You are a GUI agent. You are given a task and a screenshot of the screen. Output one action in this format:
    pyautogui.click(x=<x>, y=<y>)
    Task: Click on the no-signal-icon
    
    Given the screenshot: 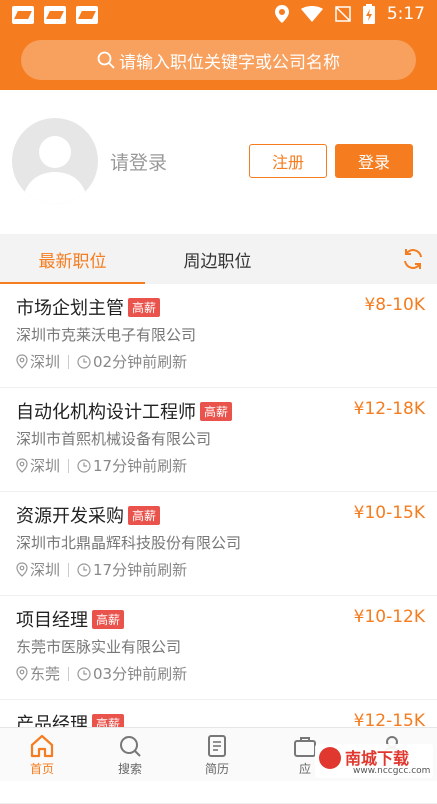 What is the action you would take?
    pyautogui.click(x=343, y=14)
    